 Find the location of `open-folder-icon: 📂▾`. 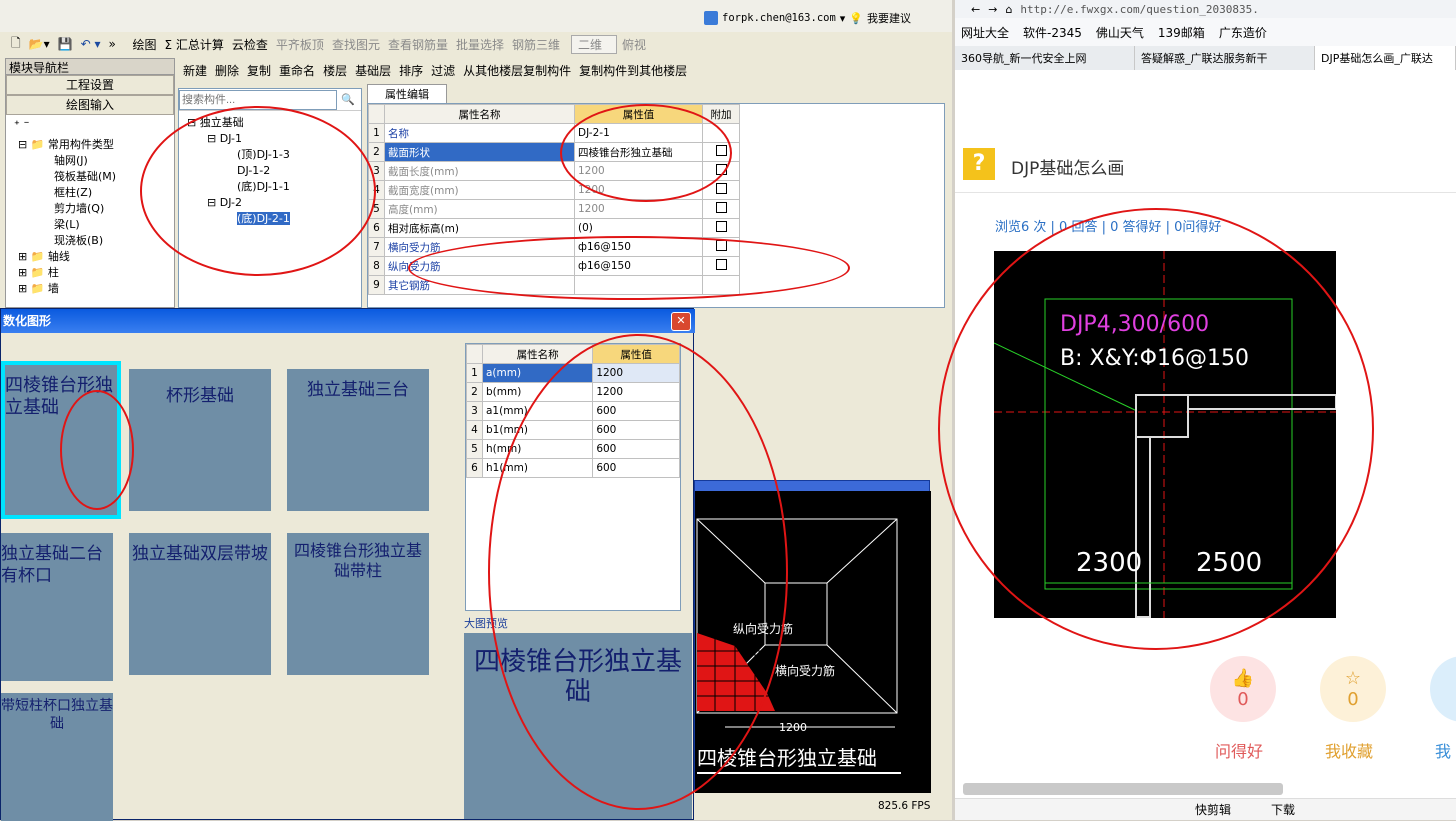

open-folder-icon: 📂▾ is located at coordinates (39, 44).